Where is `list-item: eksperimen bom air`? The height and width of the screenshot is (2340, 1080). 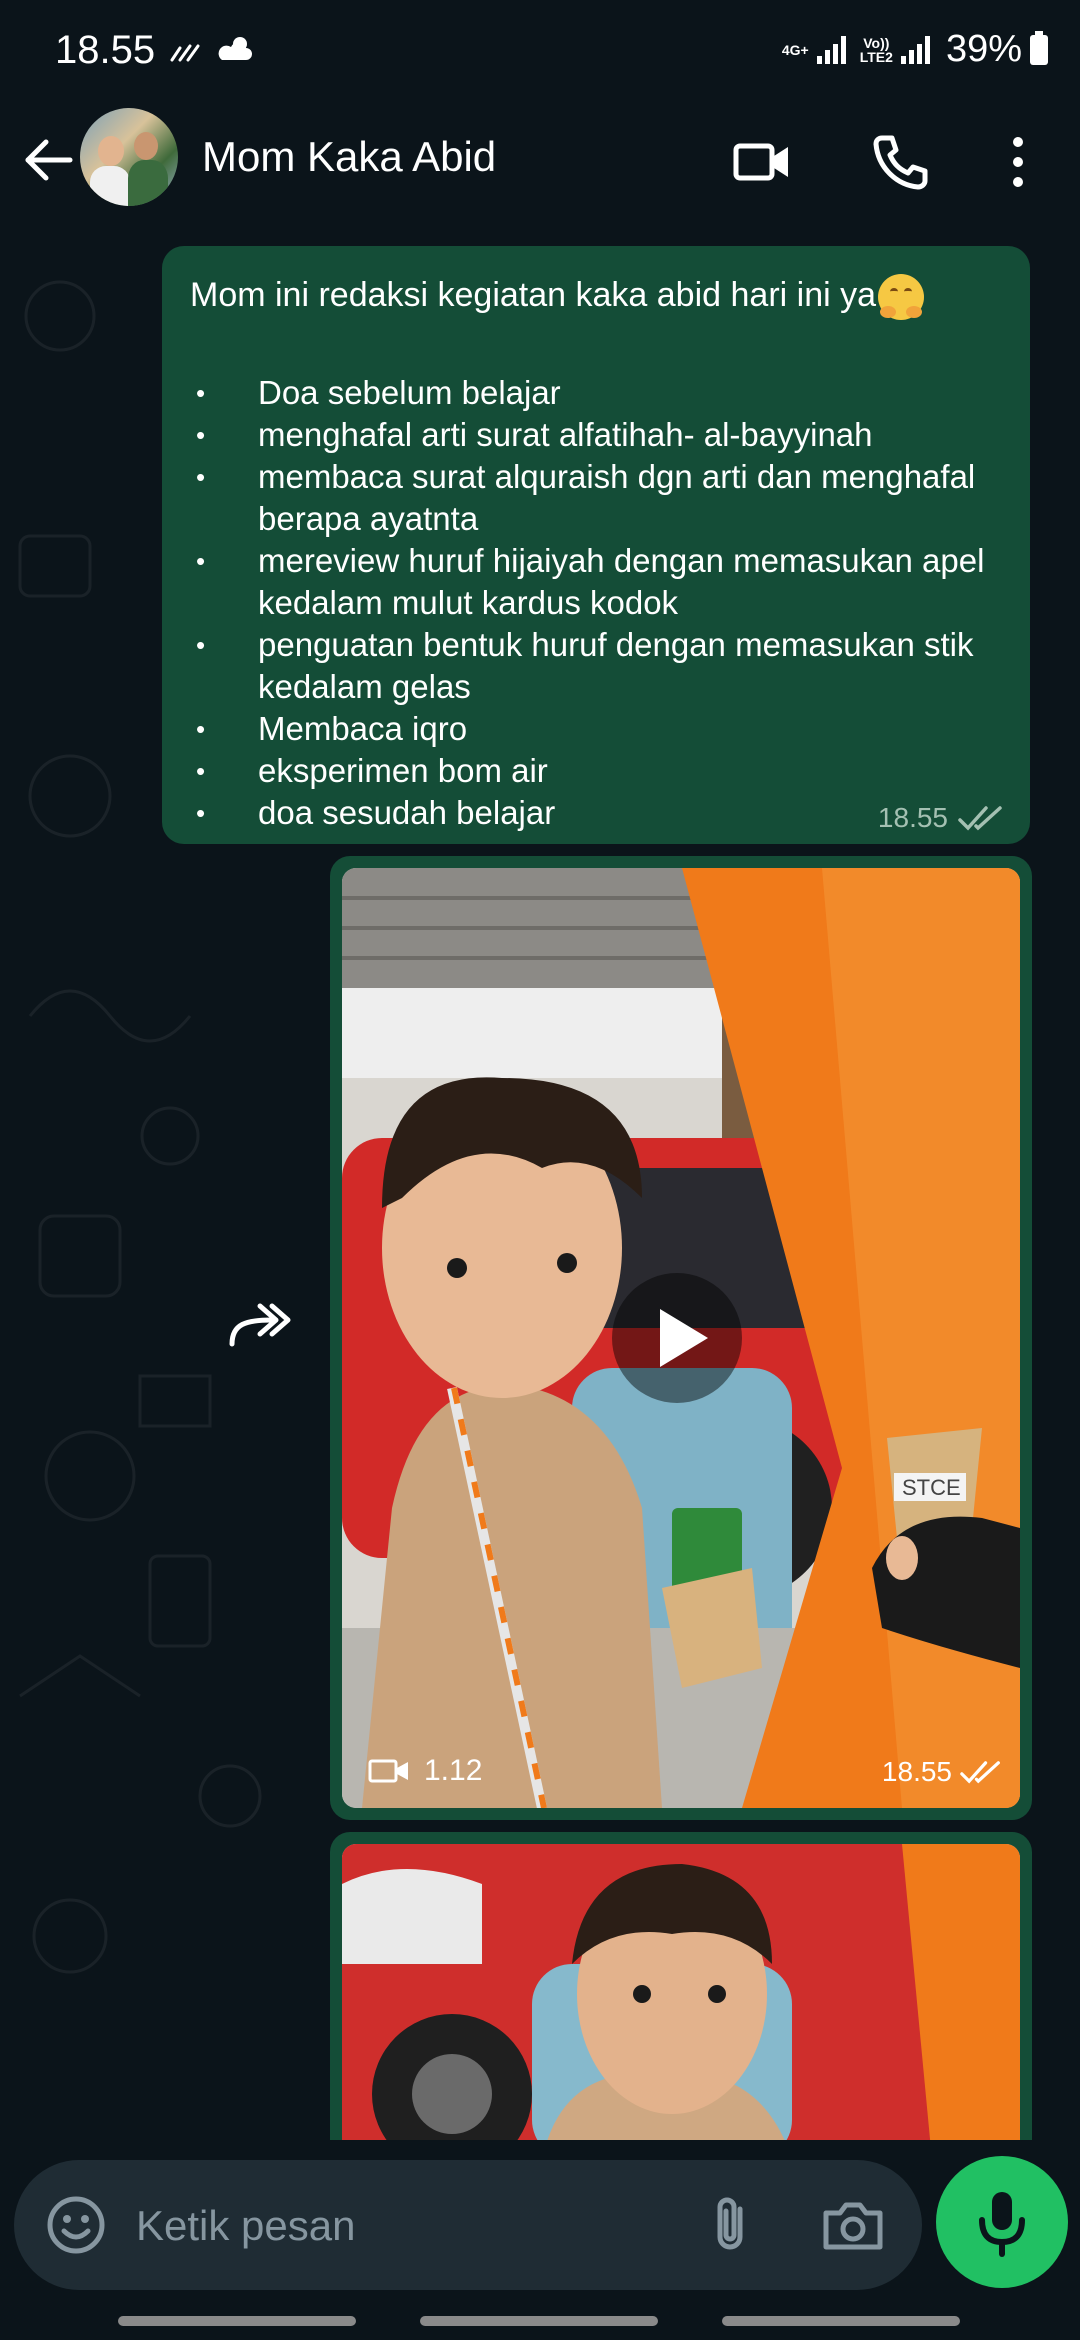
list-item: eksperimen bom air is located at coordinates (606, 771).